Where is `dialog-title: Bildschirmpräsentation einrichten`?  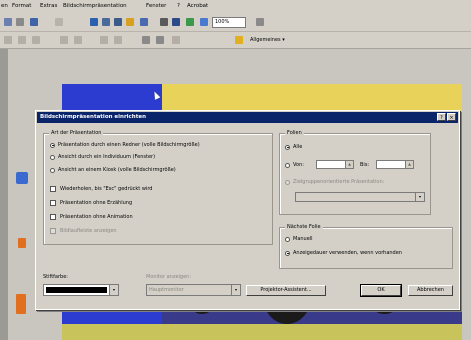 dialog-title: Bildschirmpräsentation einrichten is located at coordinates (93, 117).